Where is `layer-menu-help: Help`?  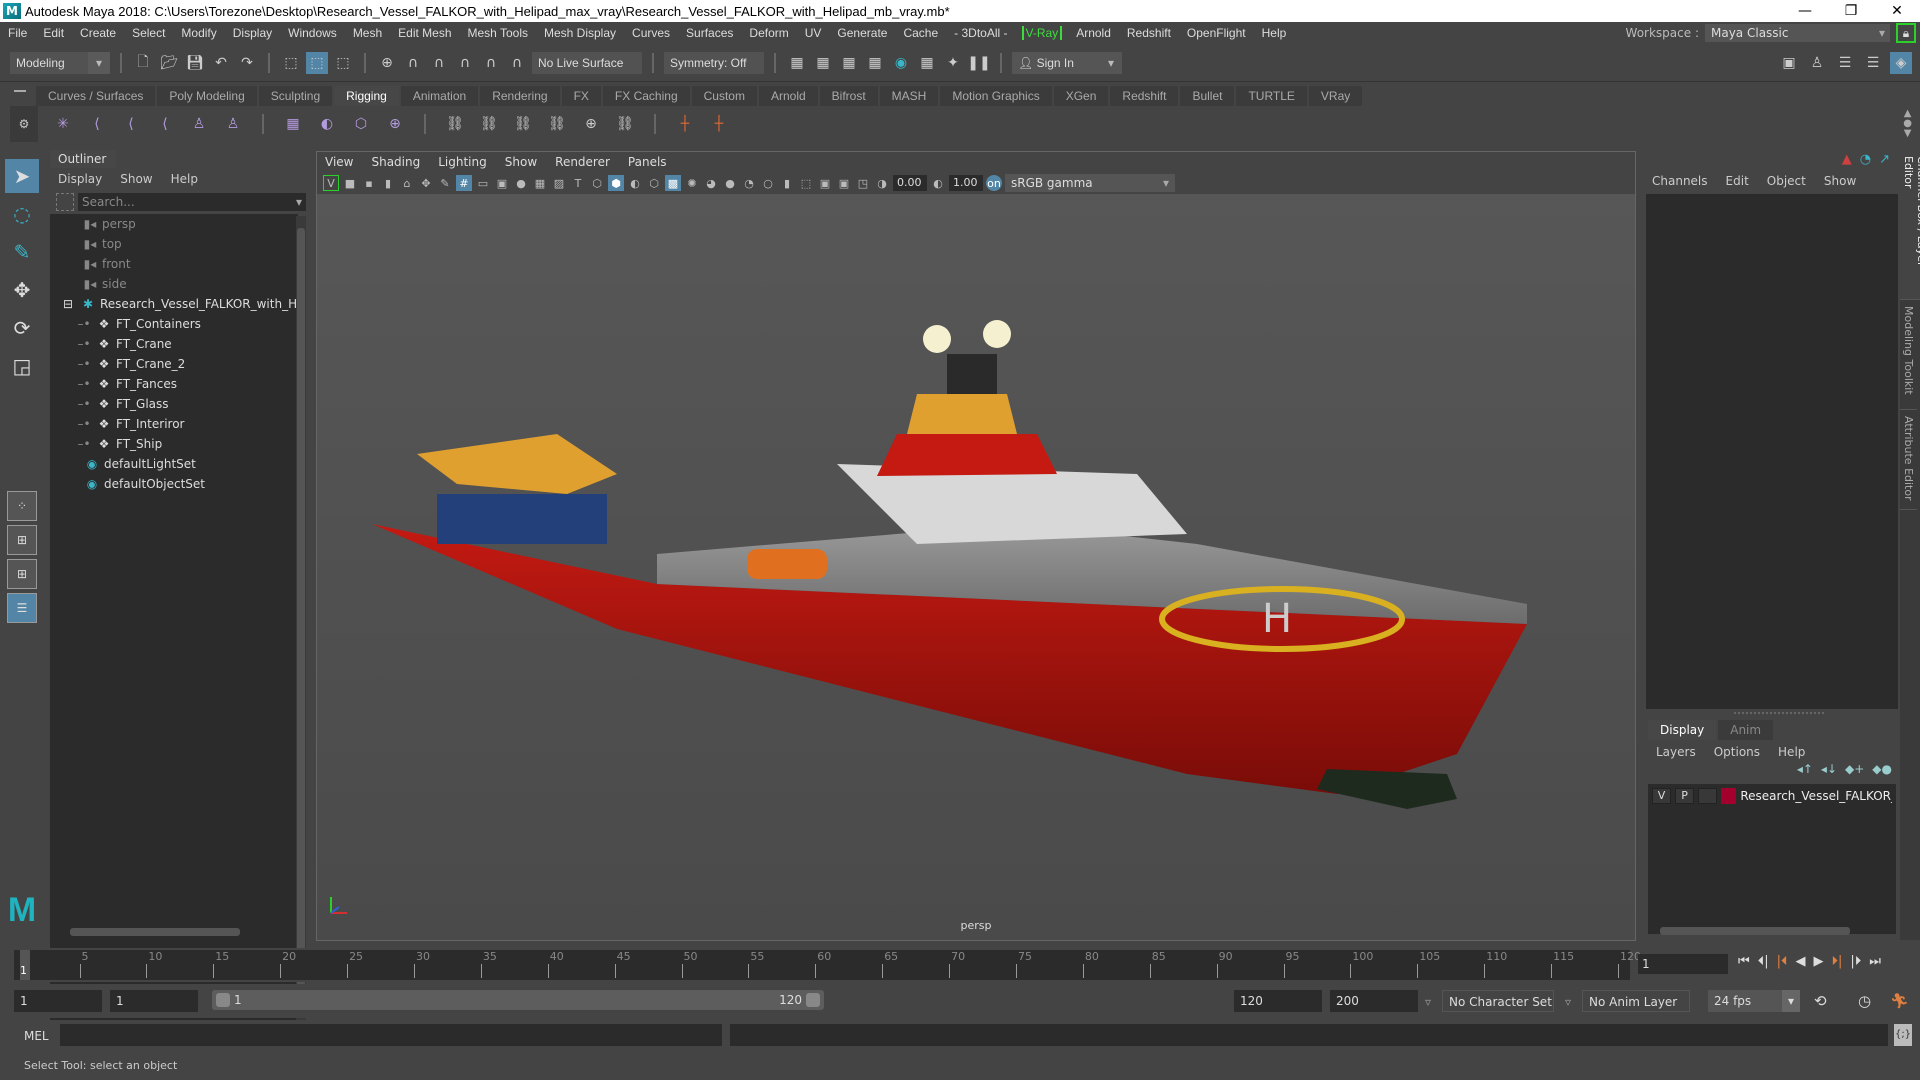 layer-menu-help: Help is located at coordinates (1791, 752).